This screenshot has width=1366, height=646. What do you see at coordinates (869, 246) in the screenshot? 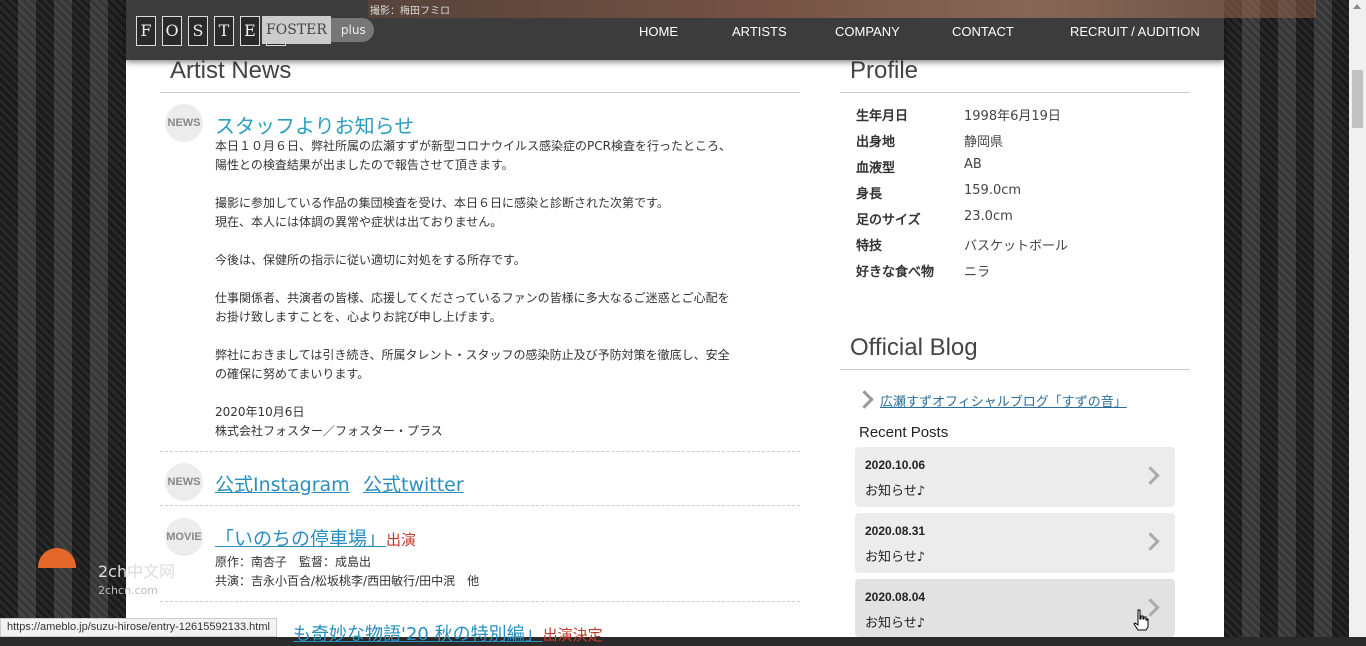
I see `profile-label: 特技` at bounding box center [869, 246].